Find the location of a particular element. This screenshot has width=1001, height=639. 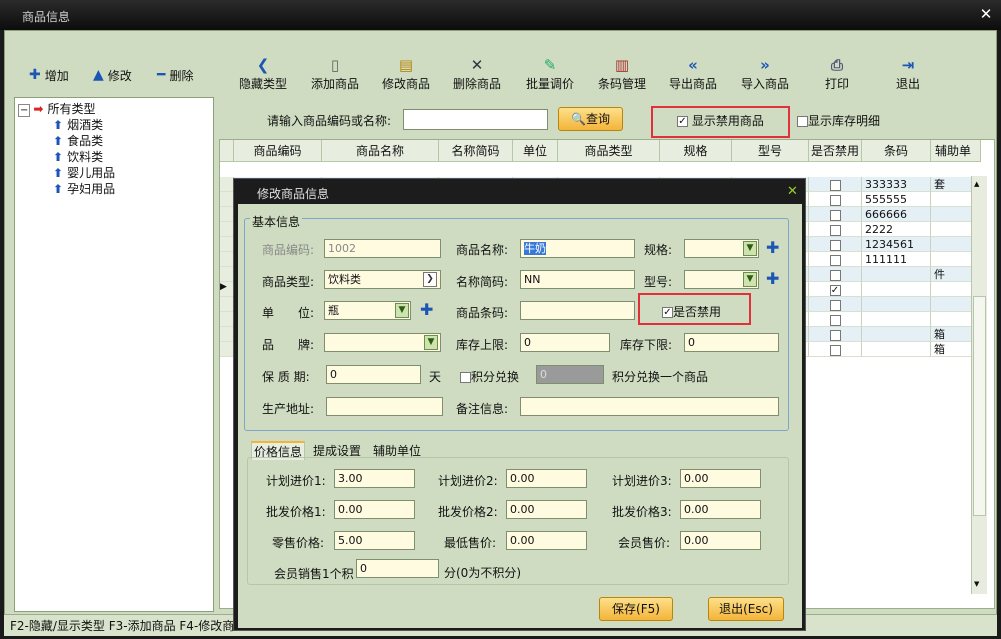

name-field: 牛奶 is located at coordinates (577, 248).